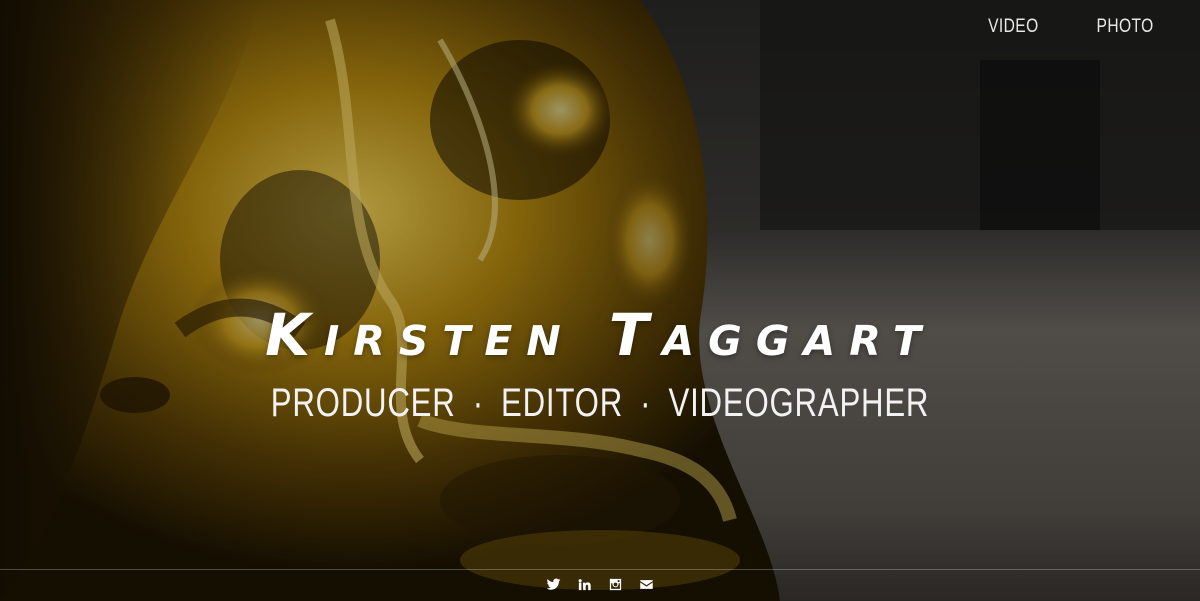  I want to click on hero-title: Kirsten Taggart, so click(600, 335).